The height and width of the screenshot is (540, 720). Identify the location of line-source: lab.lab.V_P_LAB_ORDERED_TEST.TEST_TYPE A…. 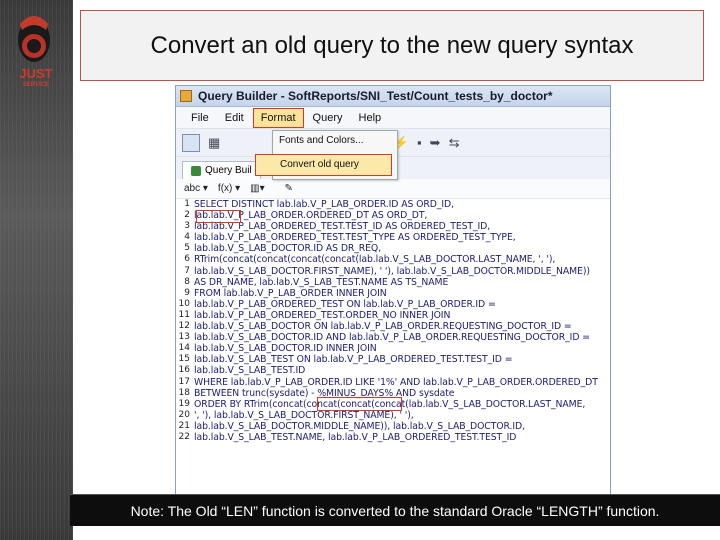
(355, 238).